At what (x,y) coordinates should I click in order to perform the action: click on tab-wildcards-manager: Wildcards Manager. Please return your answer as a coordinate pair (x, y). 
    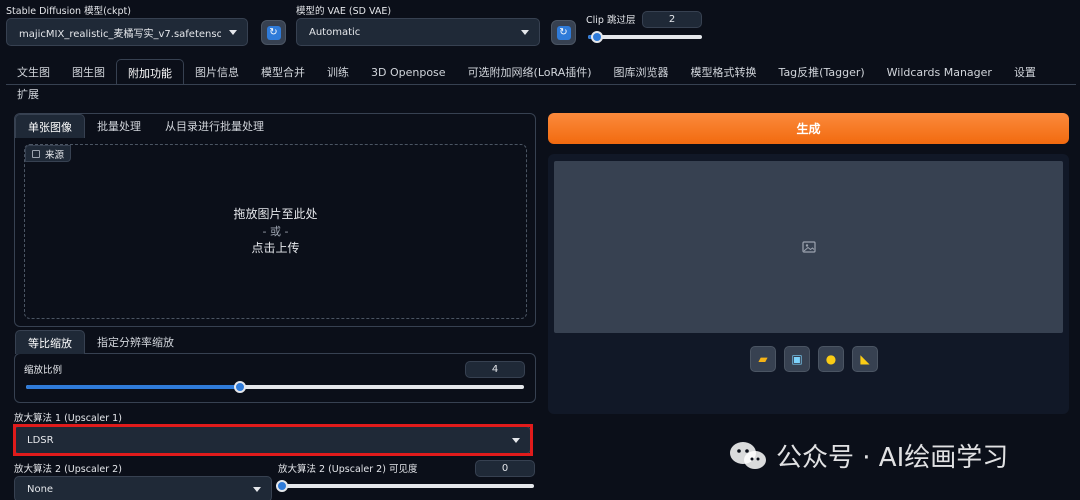
    Looking at the image, I should click on (939, 72).